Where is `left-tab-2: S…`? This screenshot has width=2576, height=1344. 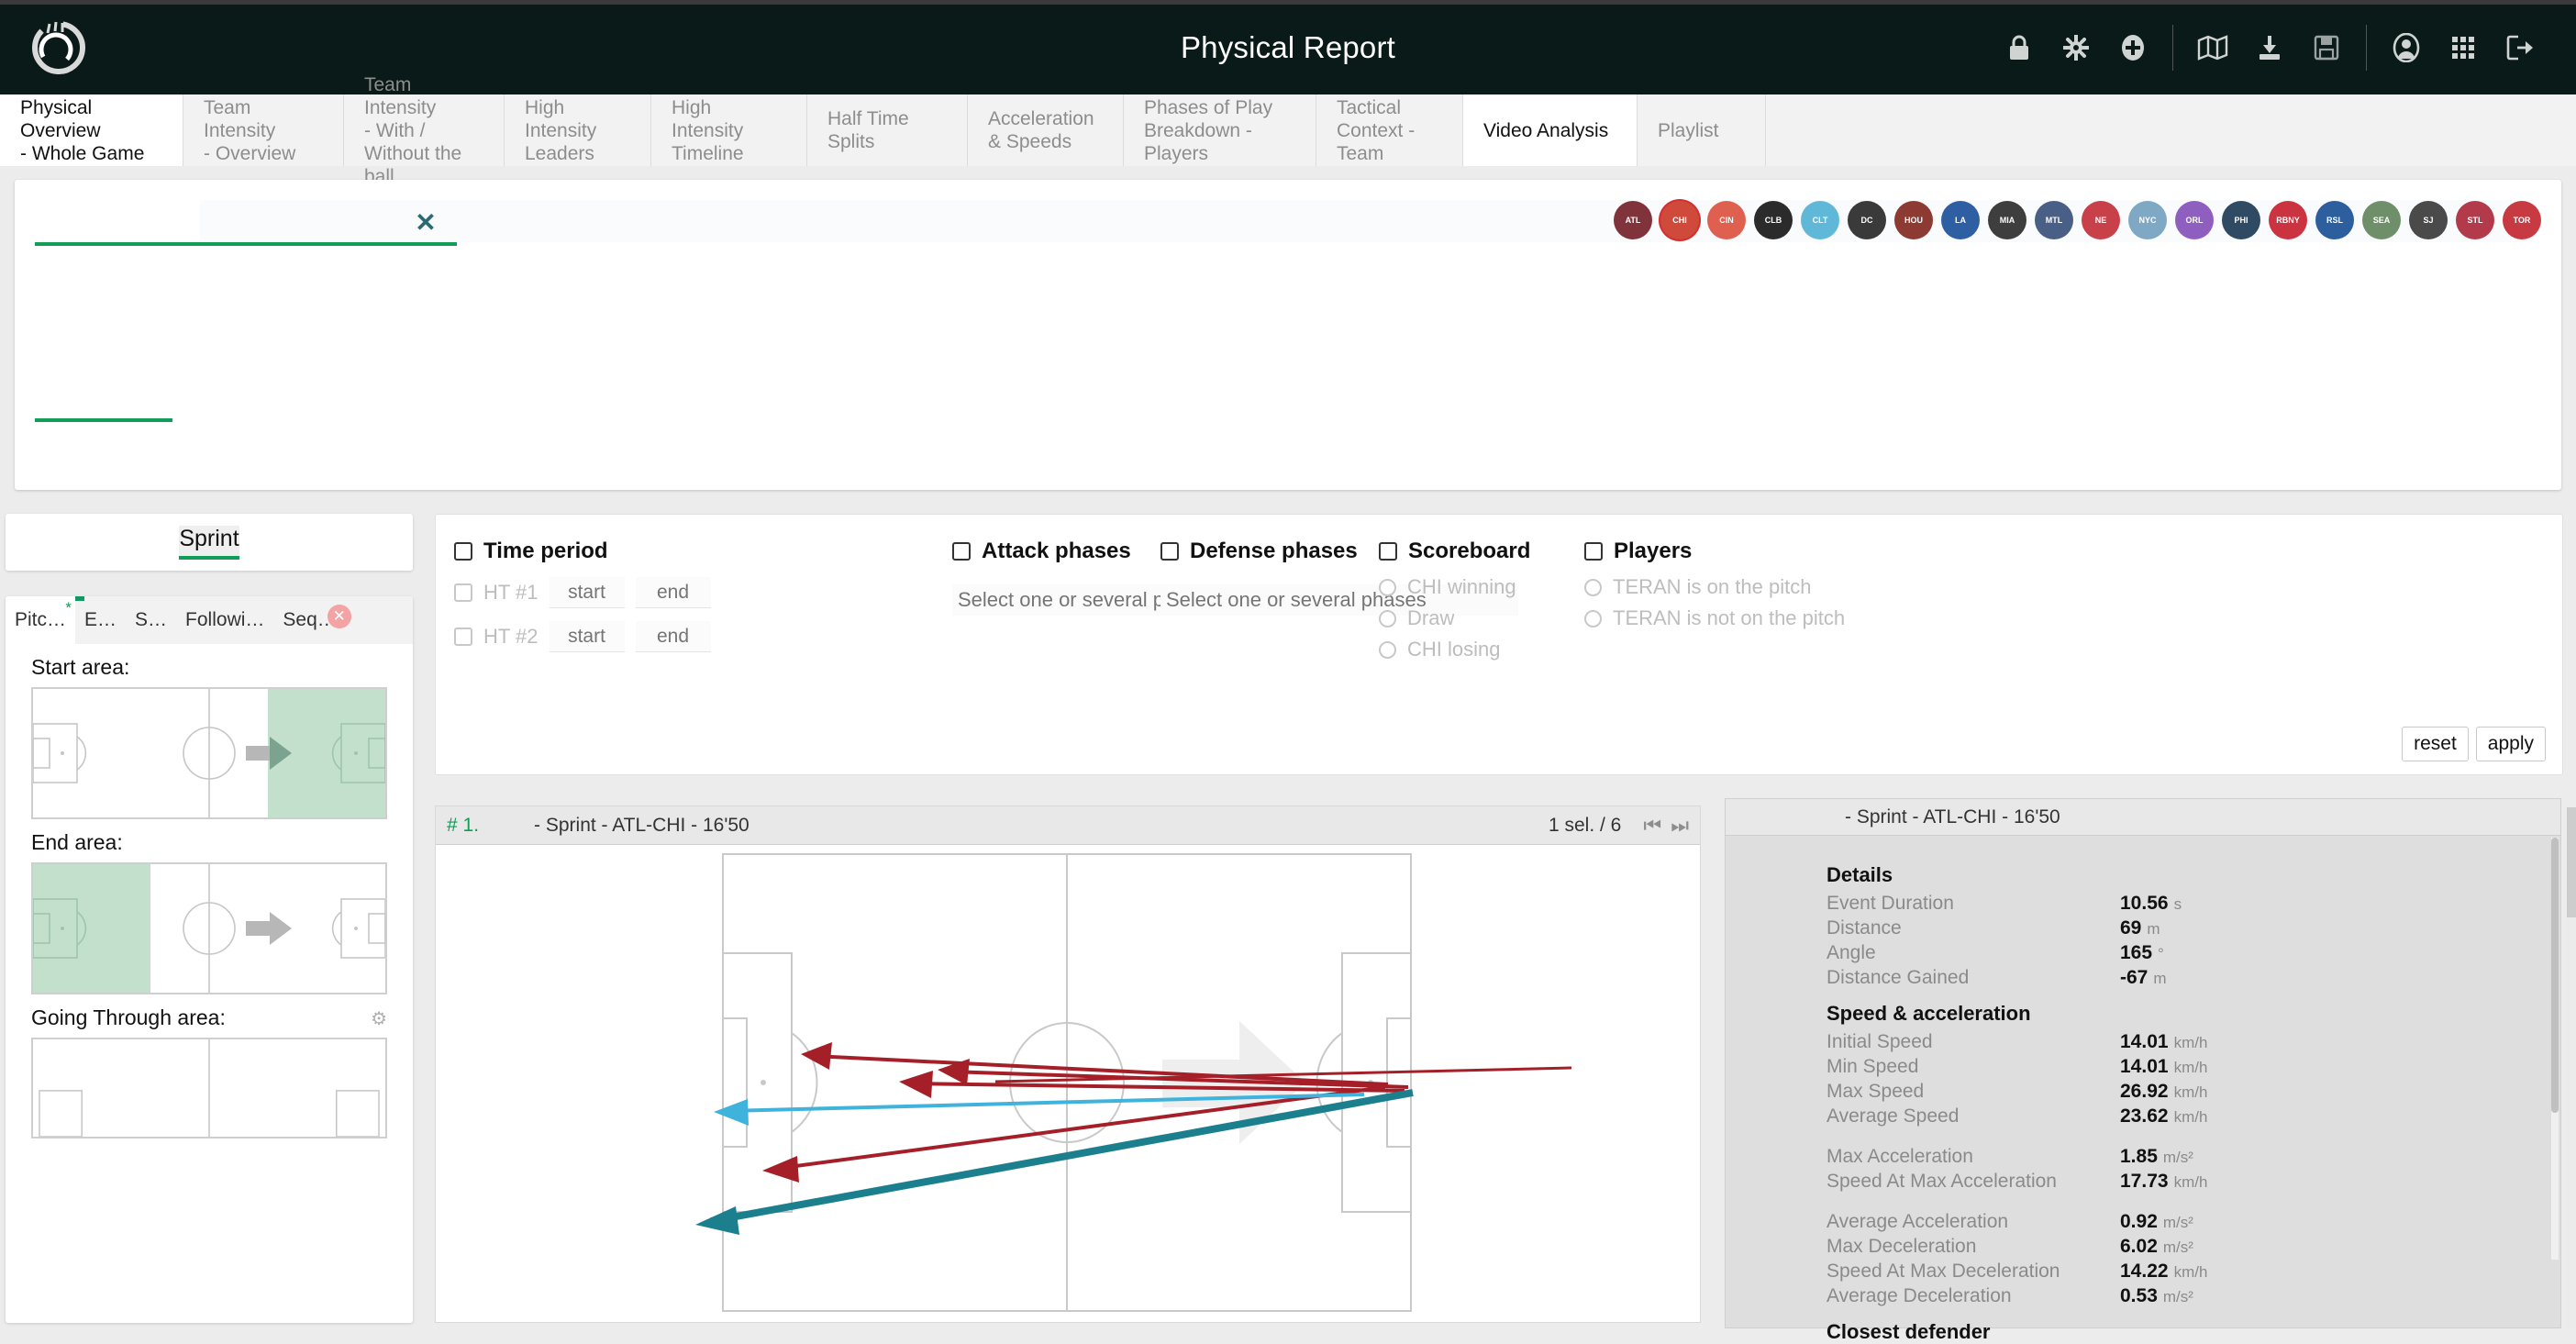 left-tab-2: S… is located at coordinates (151, 620).